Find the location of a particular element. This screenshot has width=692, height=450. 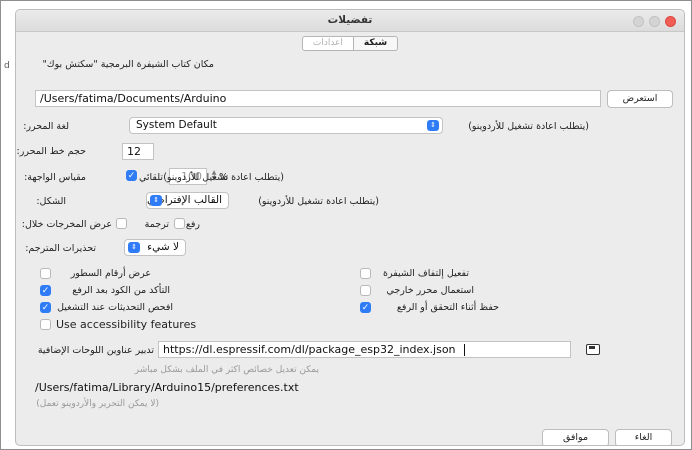

sketchbook-path-field: /Users/fatima/Documents/Arduino is located at coordinates (318, 98).